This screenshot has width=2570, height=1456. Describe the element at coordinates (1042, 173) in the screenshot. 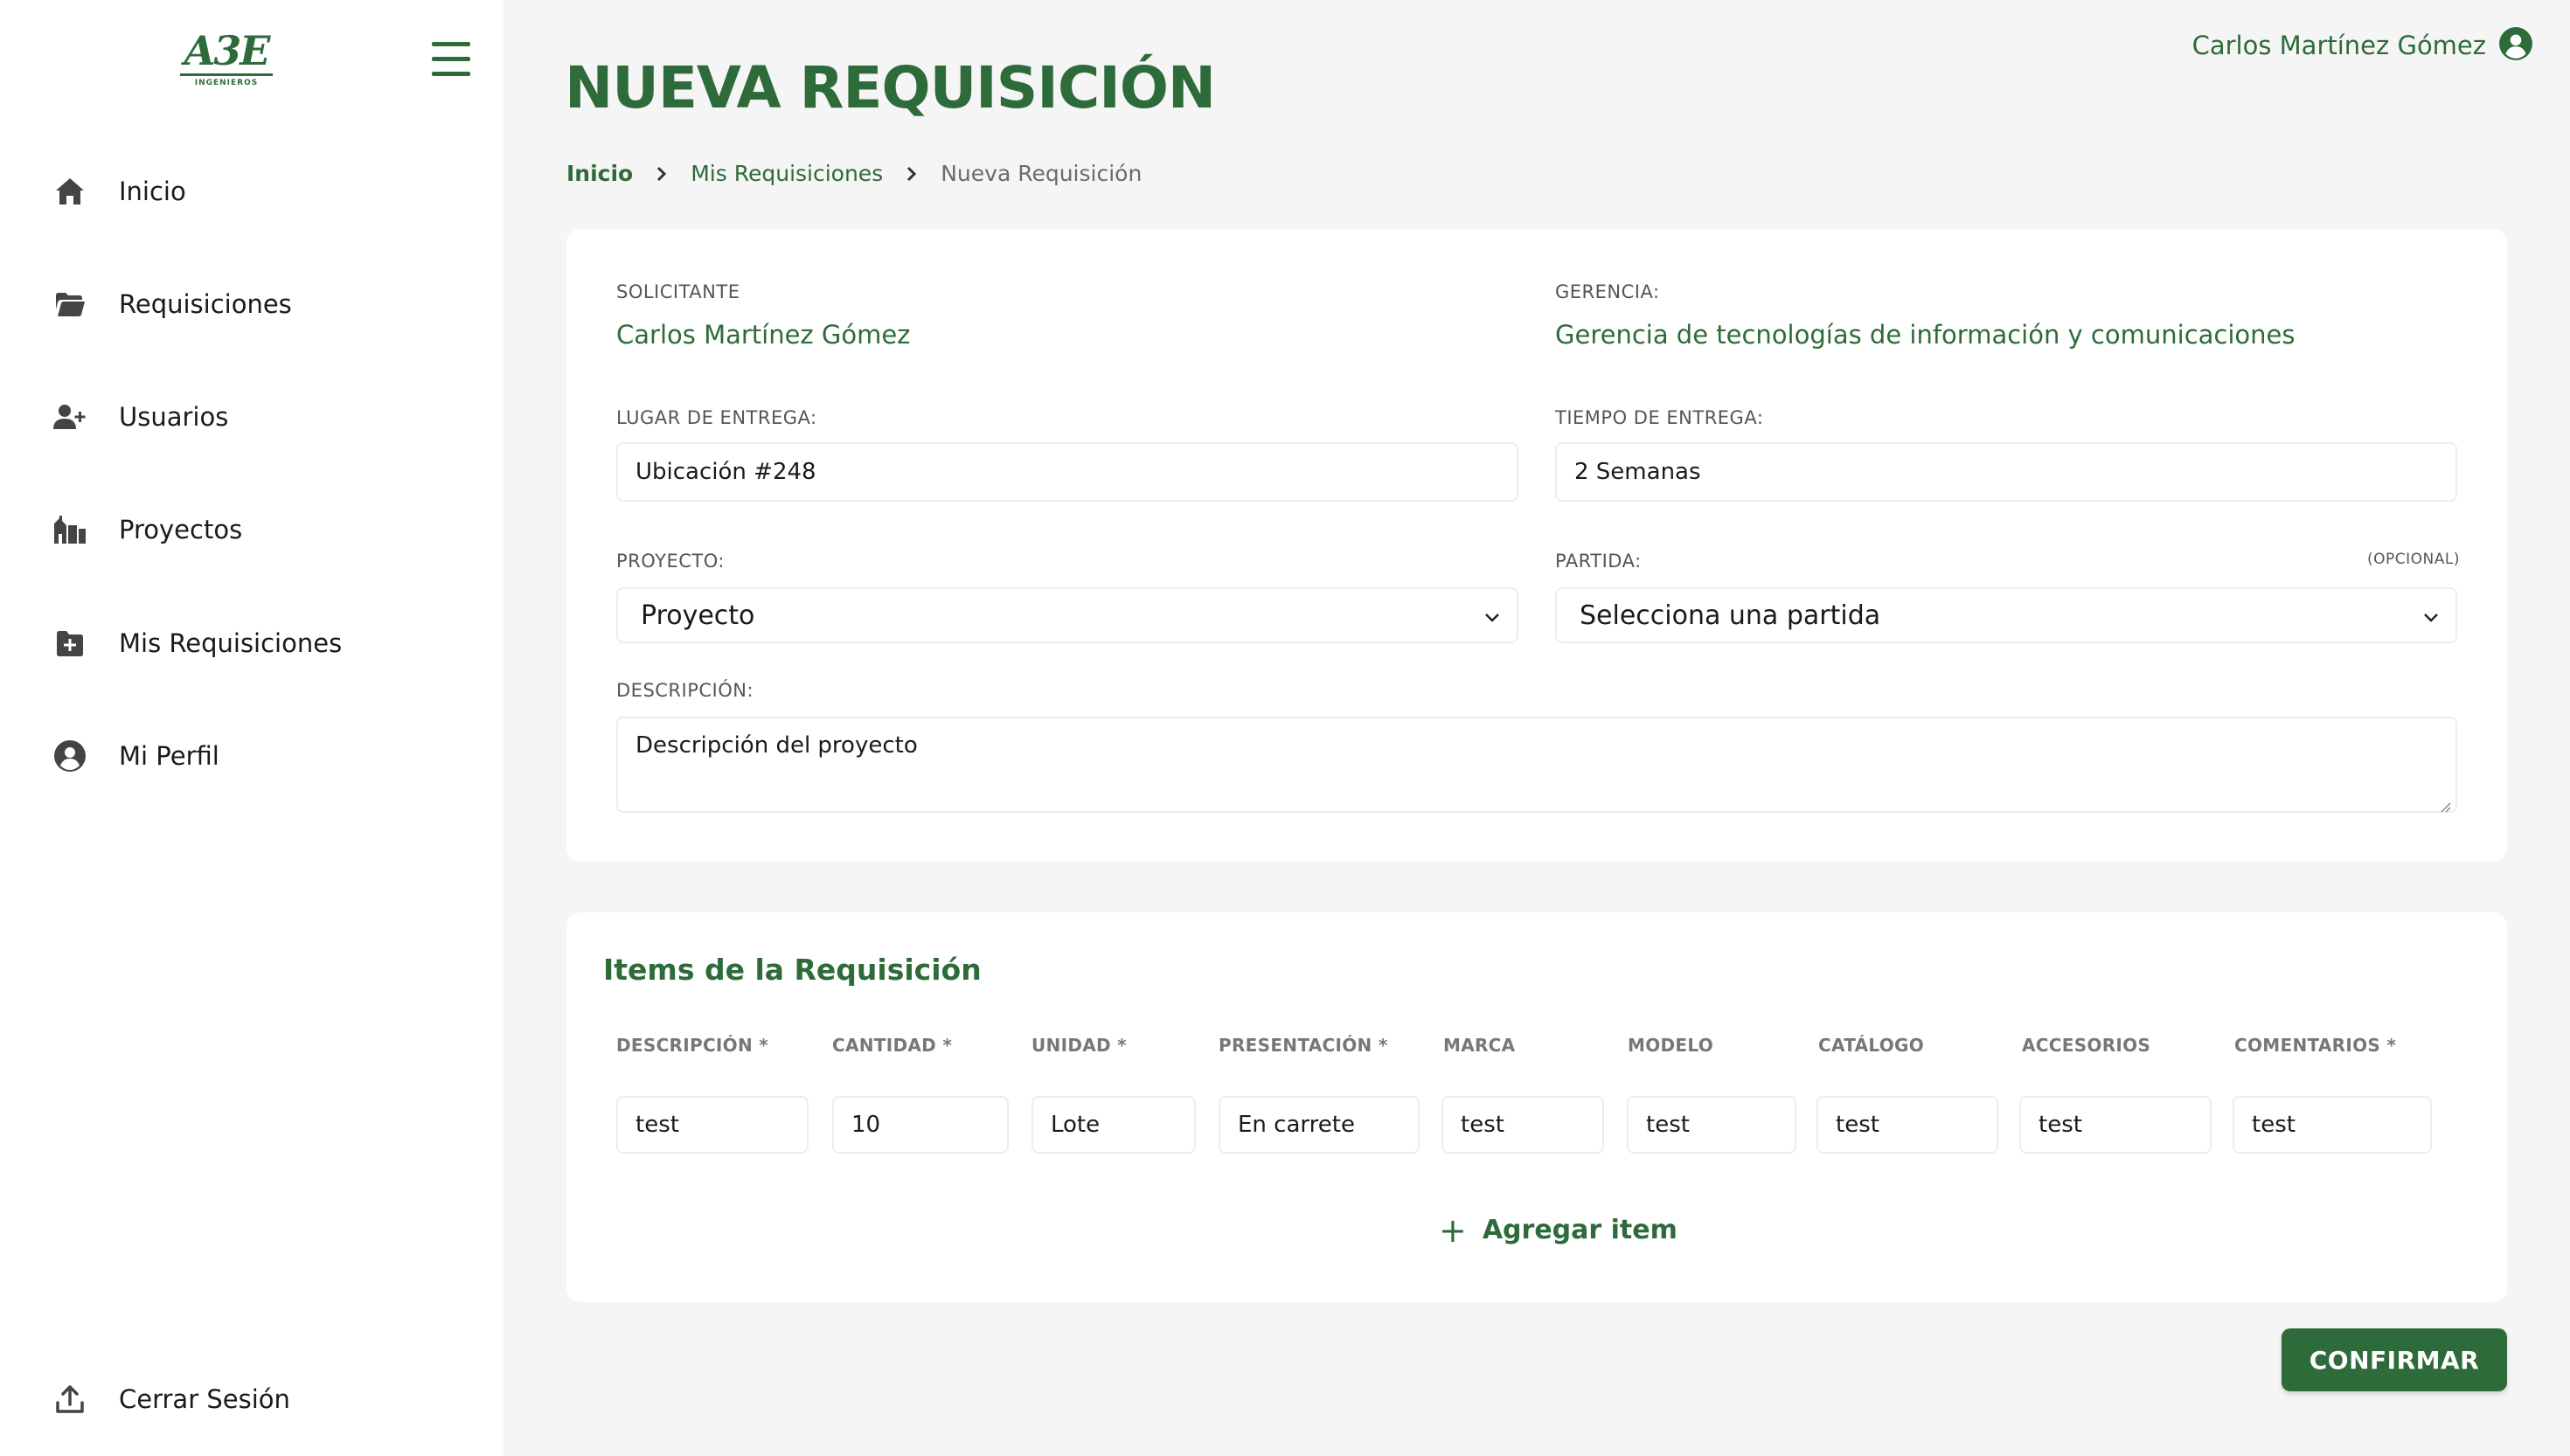

I see `breadcrumb-current: Nueva Requisición` at that location.